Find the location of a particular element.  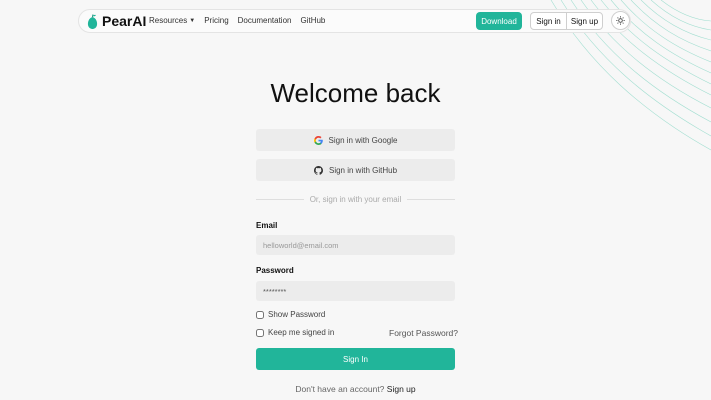

password-field is located at coordinates (355, 291).